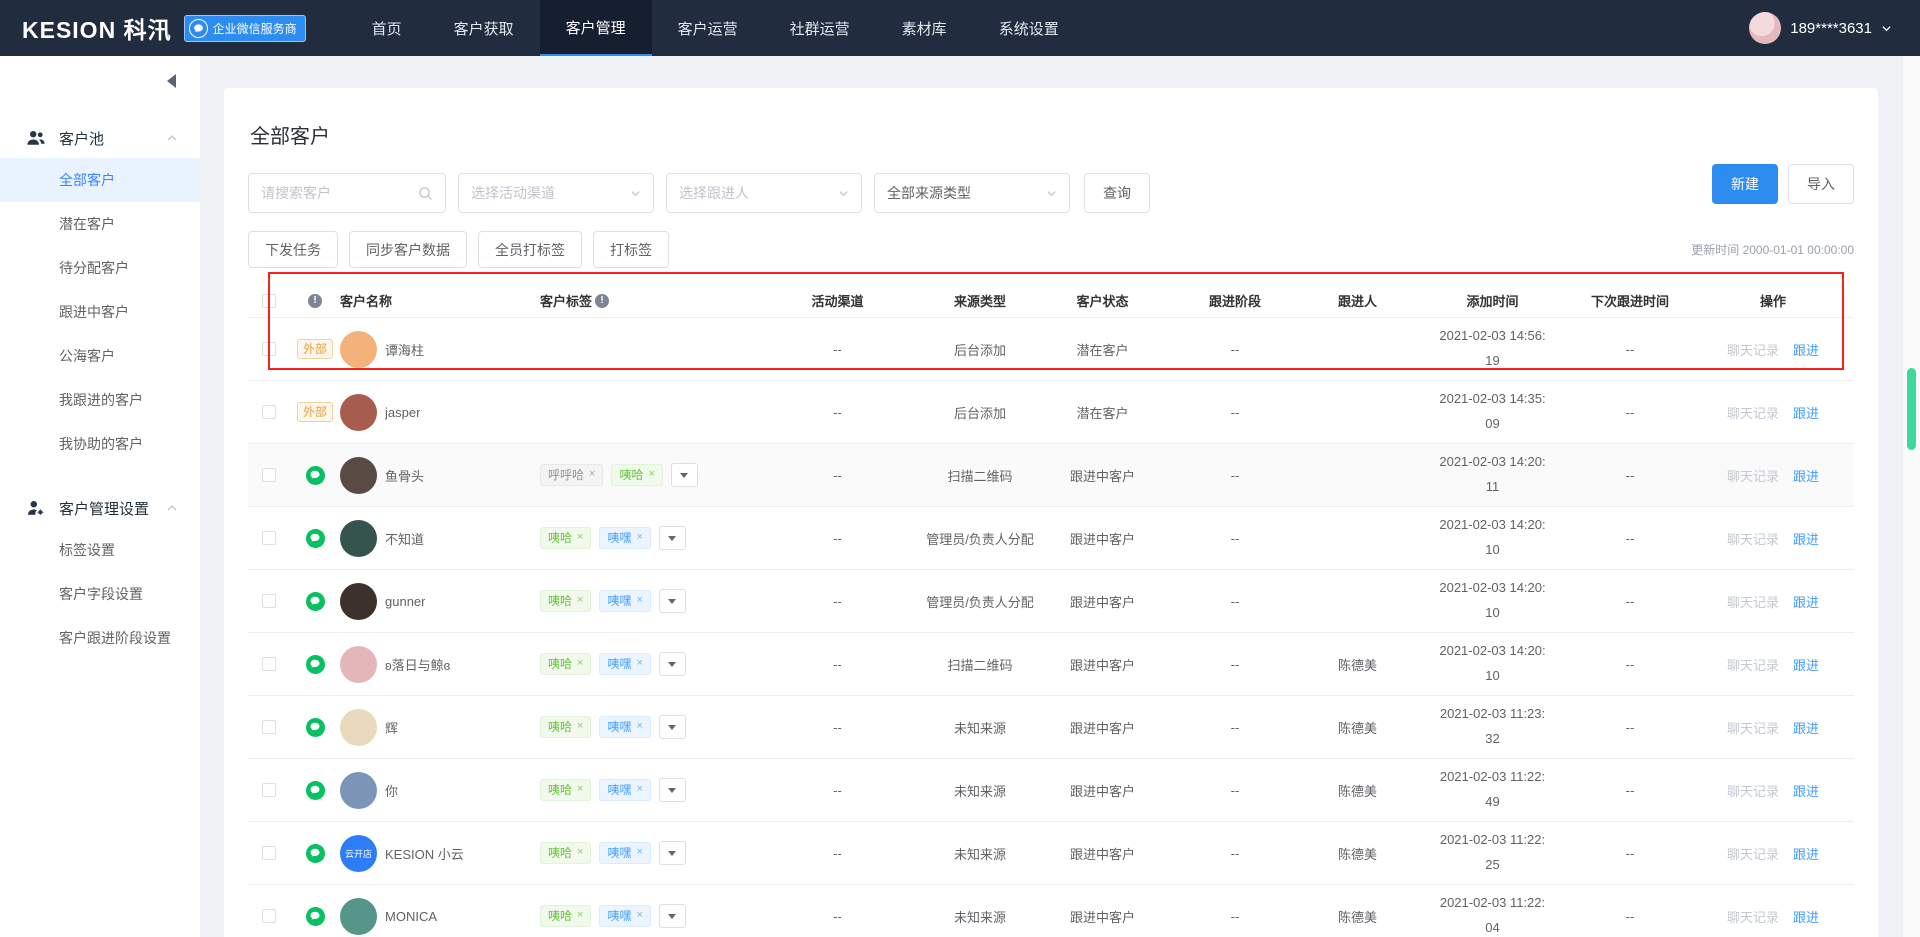  Describe the element at coordinates (1821, 184) in the screenshot. I see `import-button: 导入` at that location.